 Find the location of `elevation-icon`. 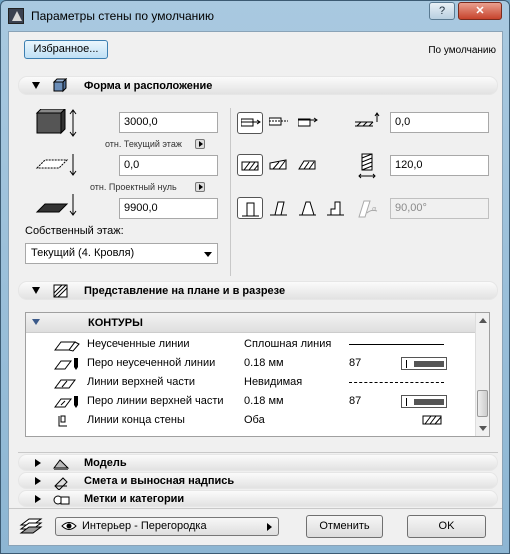

elevation-icon is located at coordinates (56, 205).